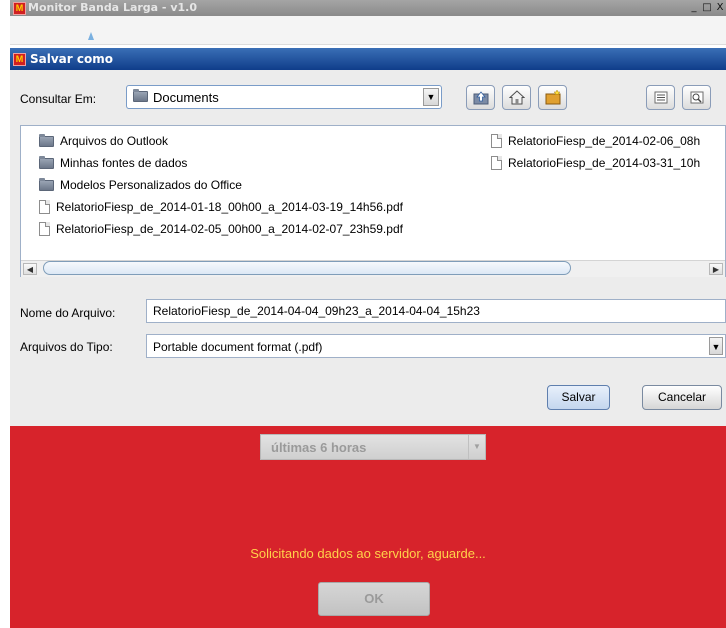 Image resolution: width=726 pixels, height=628 pixels. What do you see at coordinates (595, 163) in the screenshot?
I see `list-item: RelatorioFiesp_de_2014-03-31_10h` at bounding box center [595, 163].